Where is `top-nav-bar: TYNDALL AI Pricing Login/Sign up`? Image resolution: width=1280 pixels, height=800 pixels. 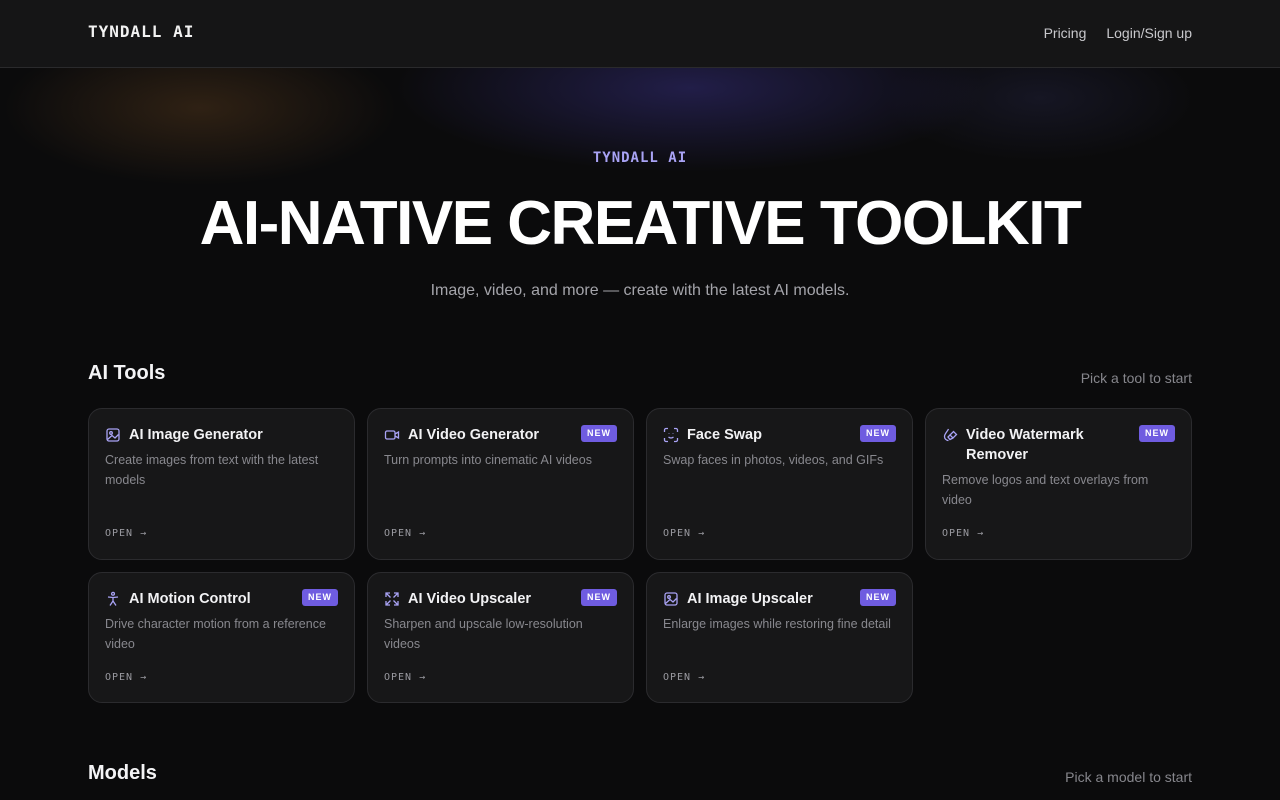
top-nav-bar: TYNDALL AI Pricing Login/Sign up is located at coordinates (640, 34).